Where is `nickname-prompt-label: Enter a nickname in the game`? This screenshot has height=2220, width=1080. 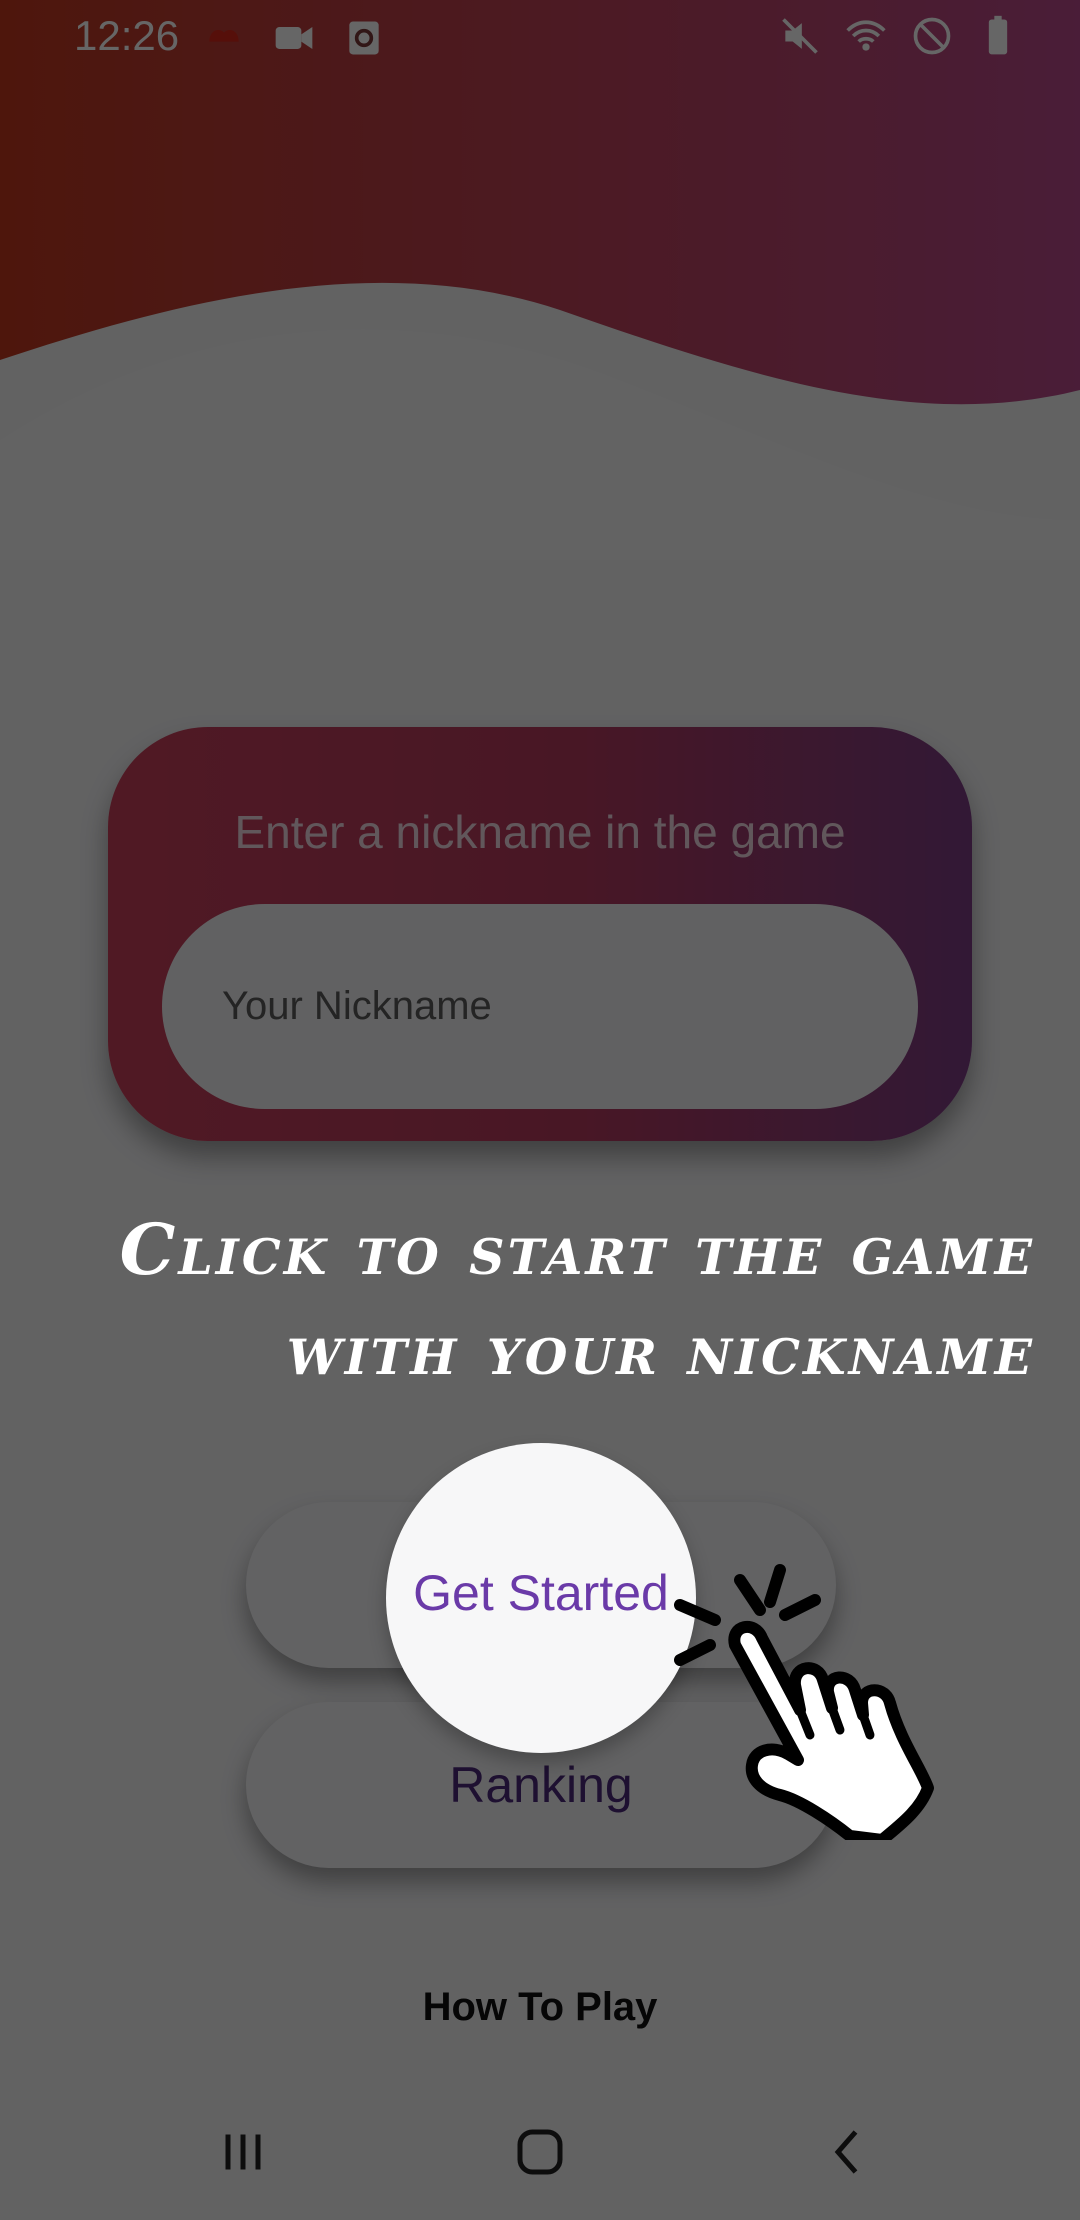
nickname-prompt-label: Enter a nickname in the game is located at coordinates (540, 832).